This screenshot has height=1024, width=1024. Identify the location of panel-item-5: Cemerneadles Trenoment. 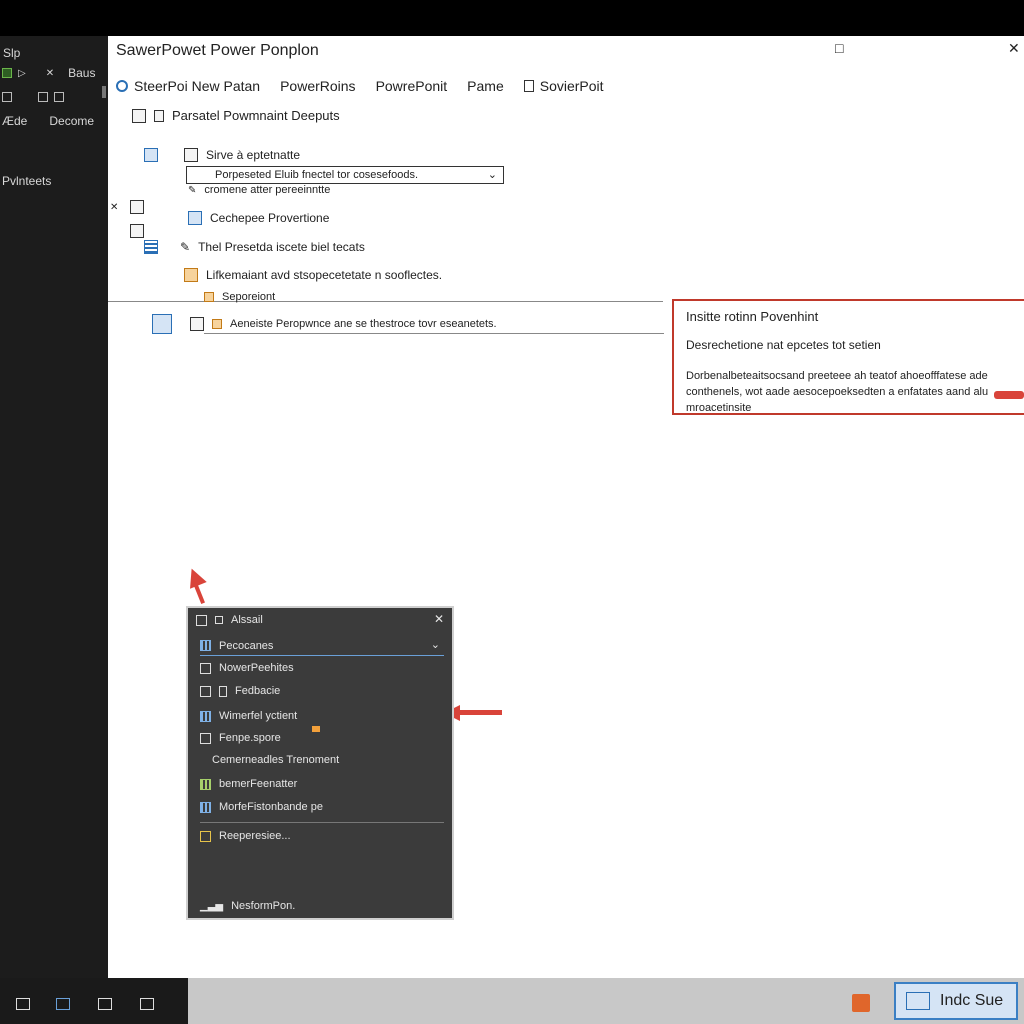
(269, 760).